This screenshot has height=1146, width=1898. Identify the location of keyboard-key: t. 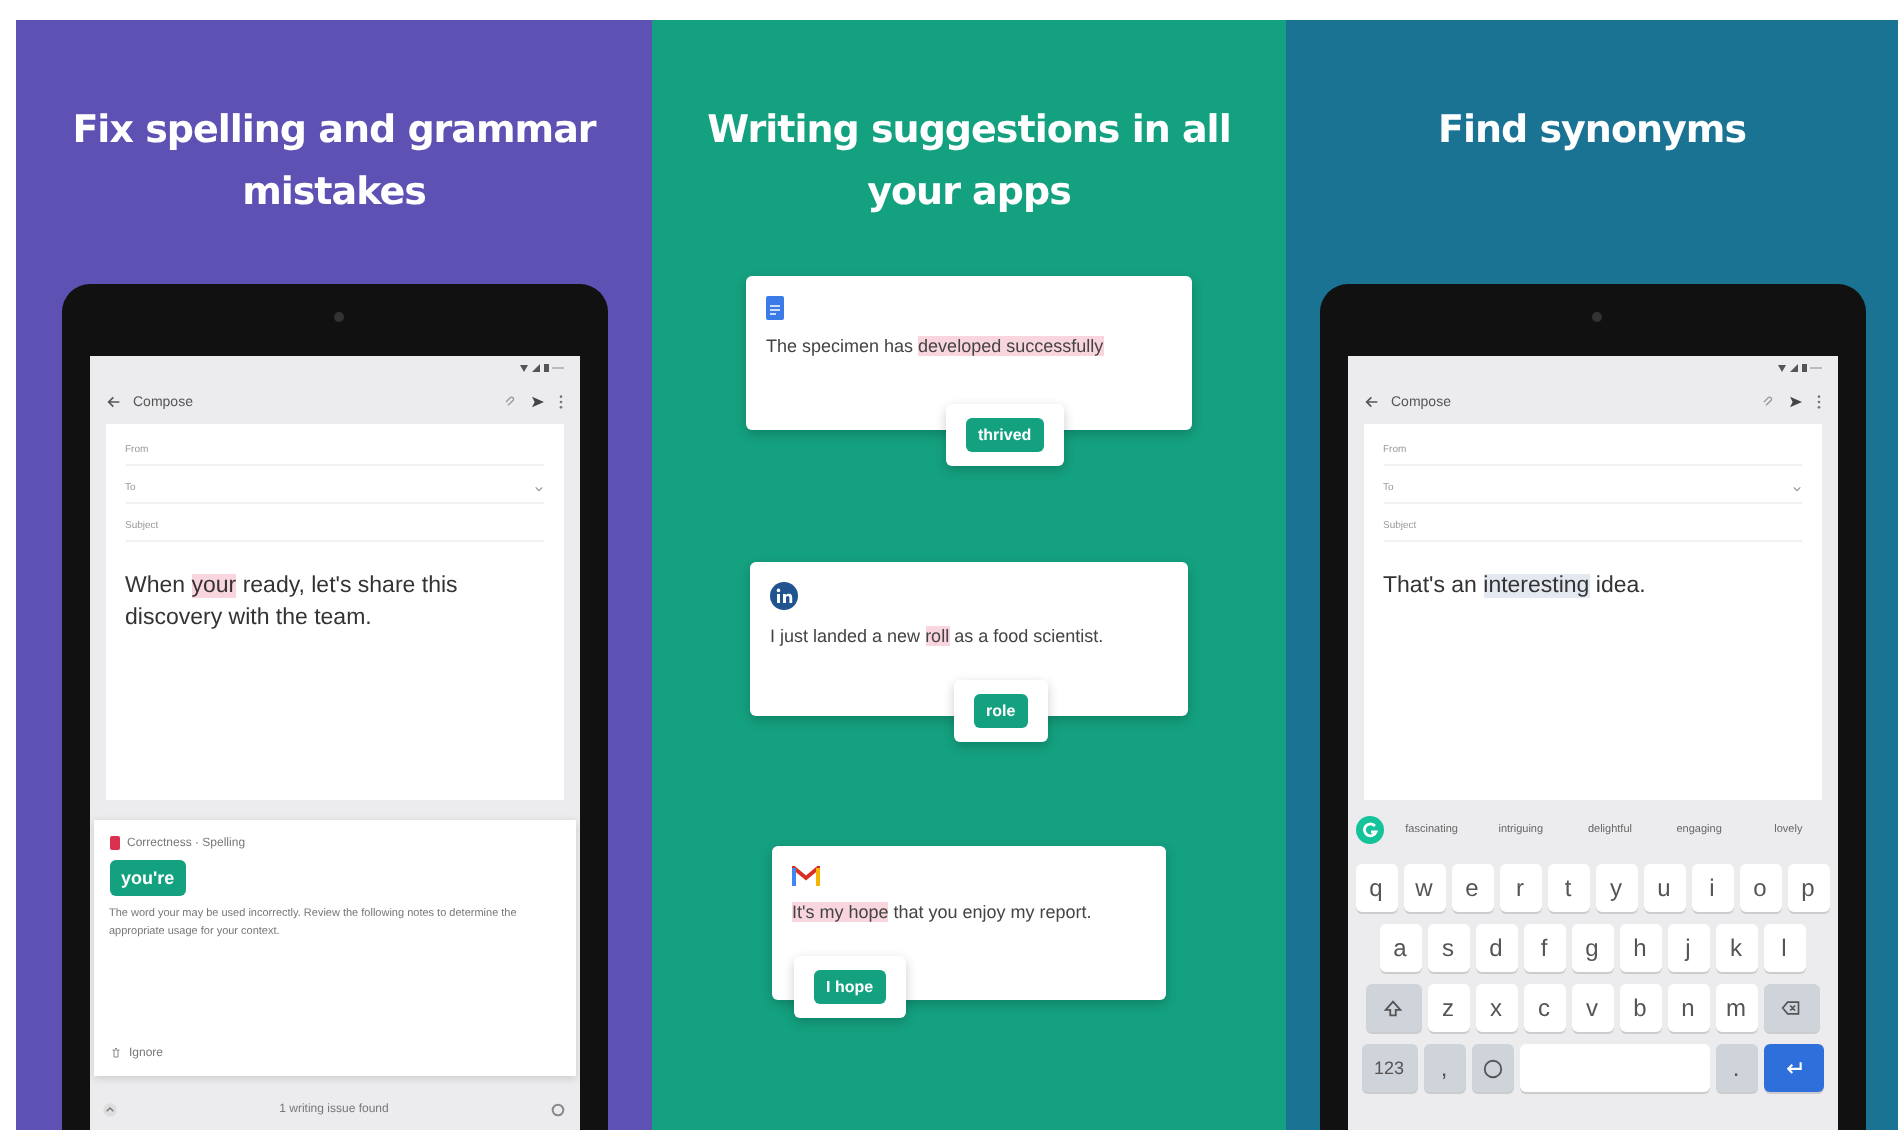
(1568, 888).